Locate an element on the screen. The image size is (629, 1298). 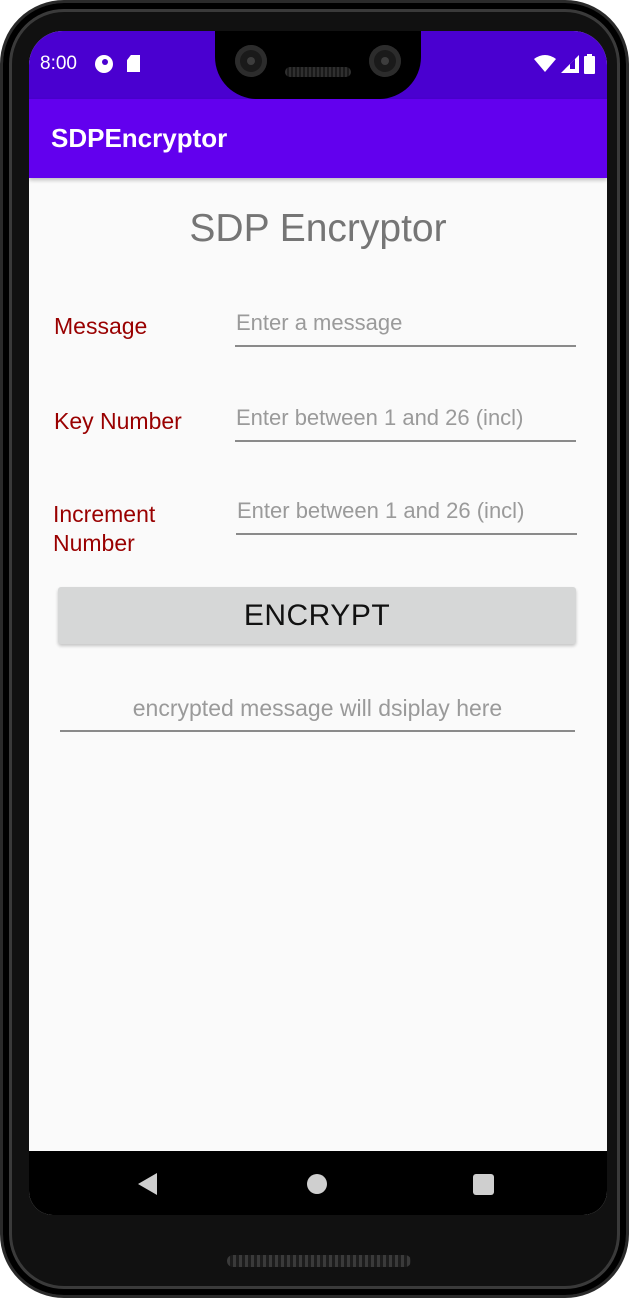
navigation-bar is located at coordinates (318, 1183).